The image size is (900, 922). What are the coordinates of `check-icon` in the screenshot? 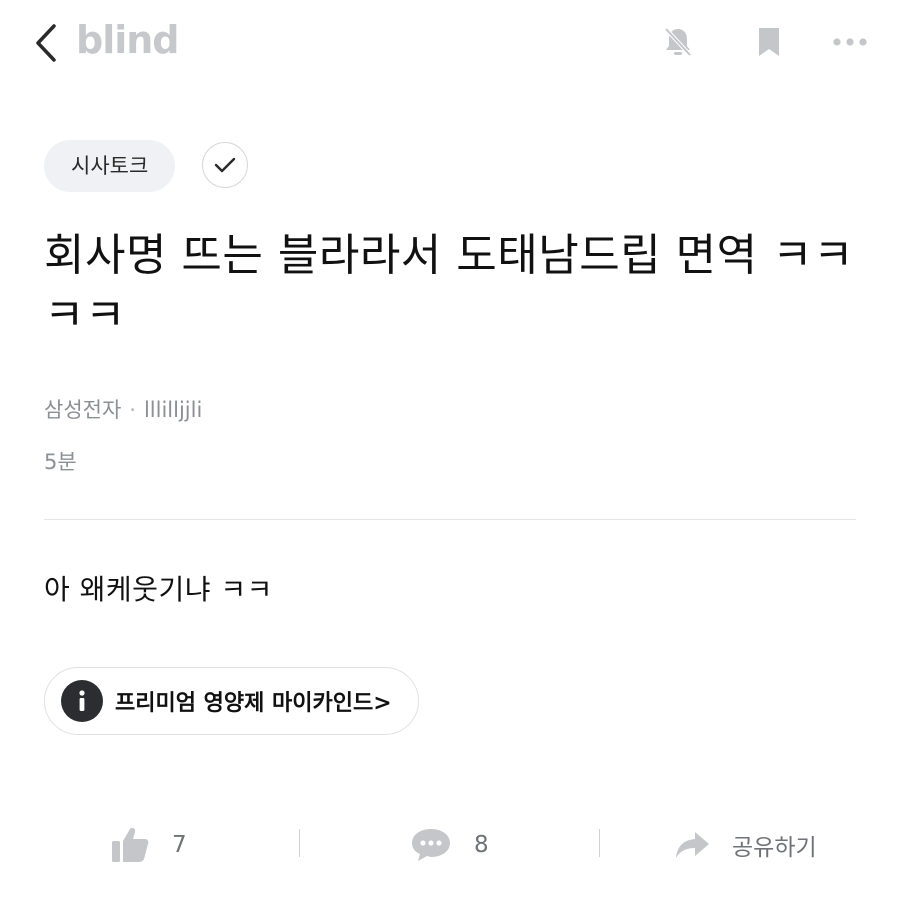 It's located at (225, 165).